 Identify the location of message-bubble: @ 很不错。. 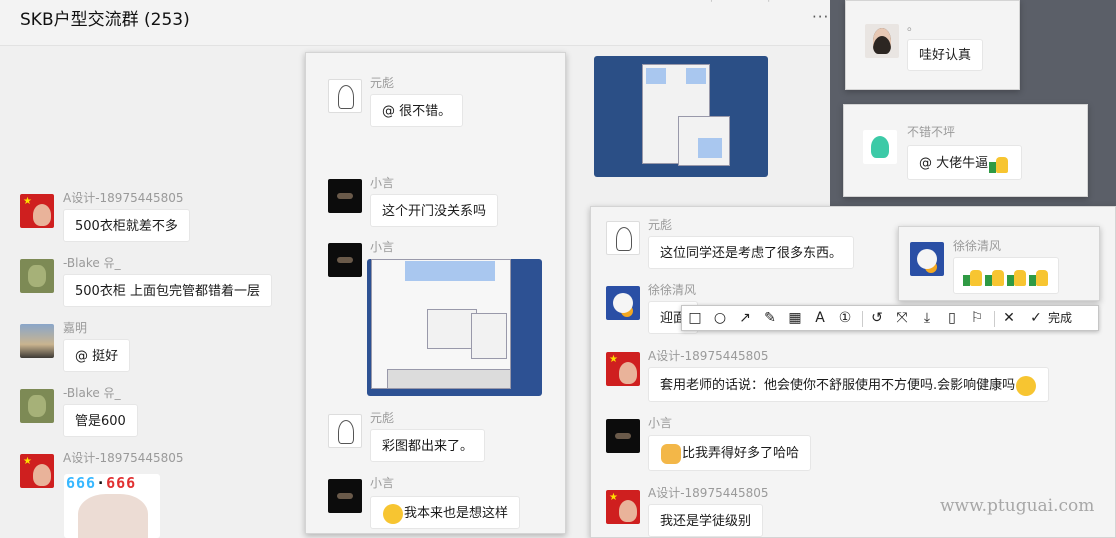
(417, 110).